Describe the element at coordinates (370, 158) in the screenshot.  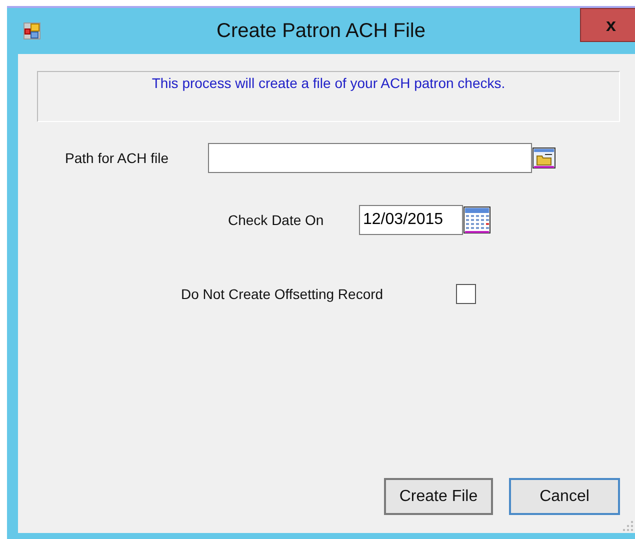
I see `path-field` at that location.